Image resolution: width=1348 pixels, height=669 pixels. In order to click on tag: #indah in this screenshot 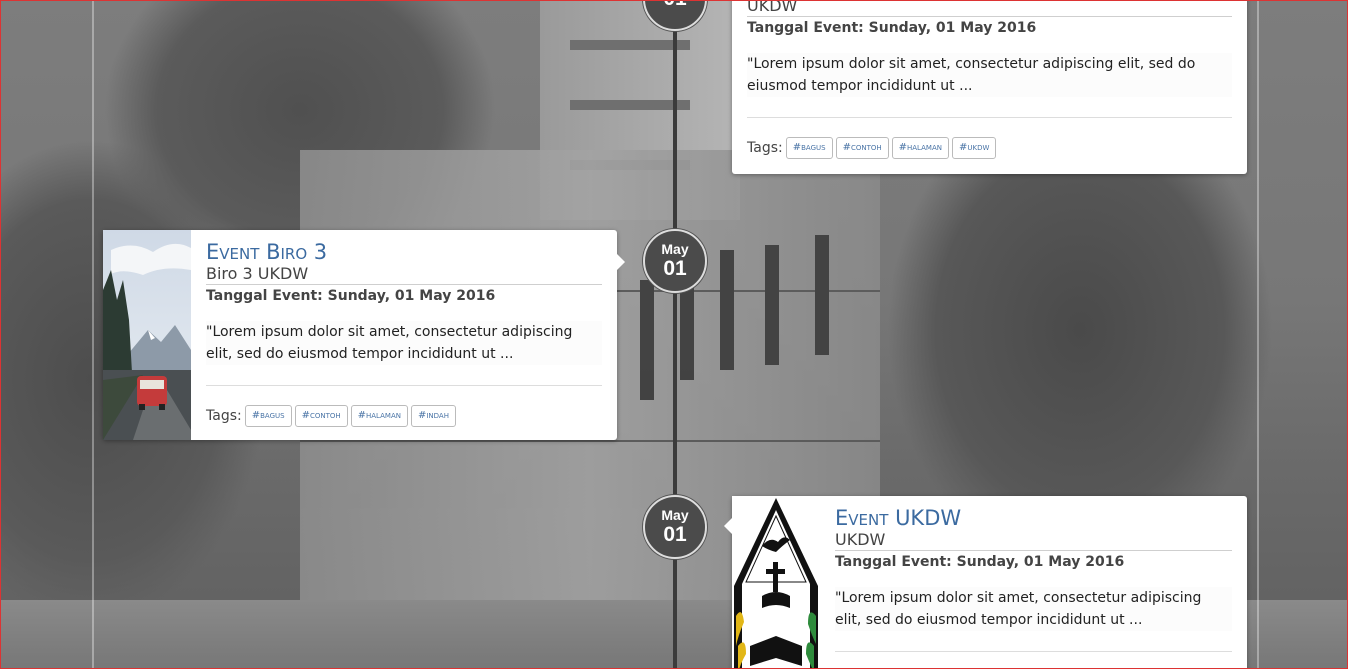, I will do `click(433, 416)`.